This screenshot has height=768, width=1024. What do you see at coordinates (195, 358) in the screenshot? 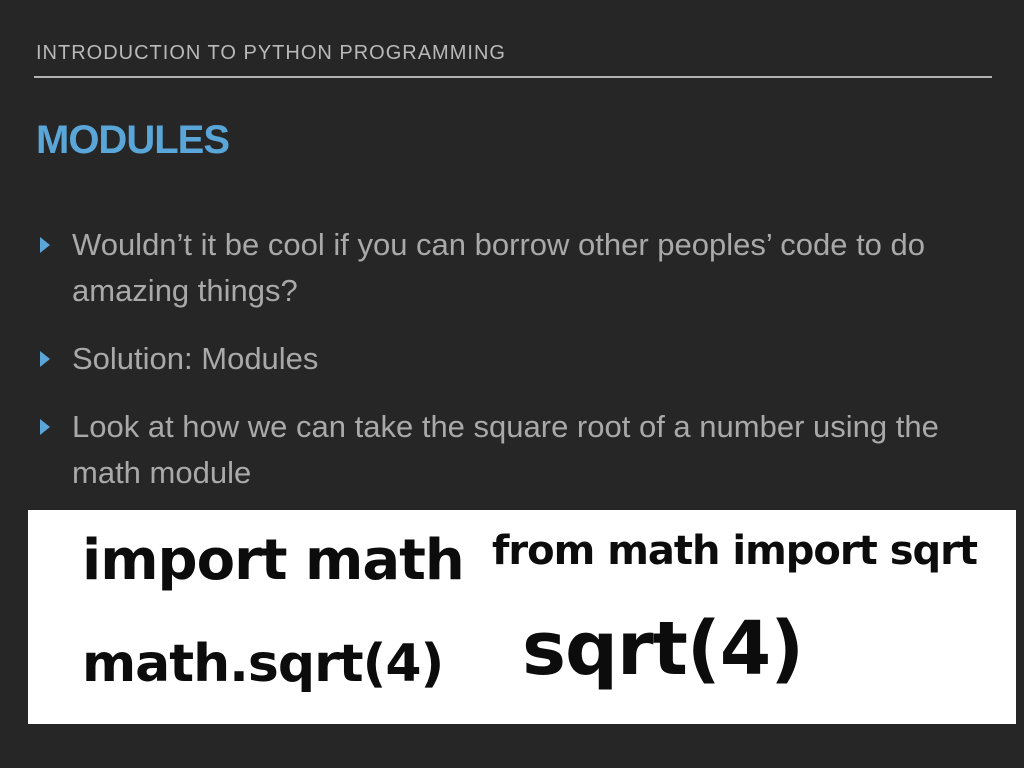
I see `bullet-text: Solution: Modules` at bounding box center [195, 358].